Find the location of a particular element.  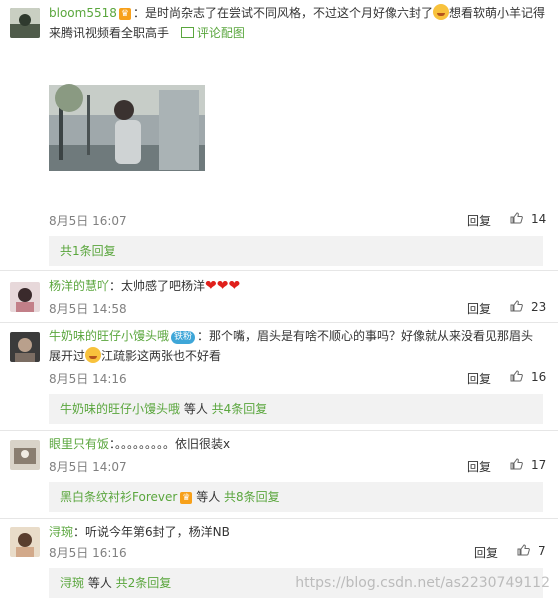

comment-username: 杨洋的慧吖 is located at coordinates (79, 286).